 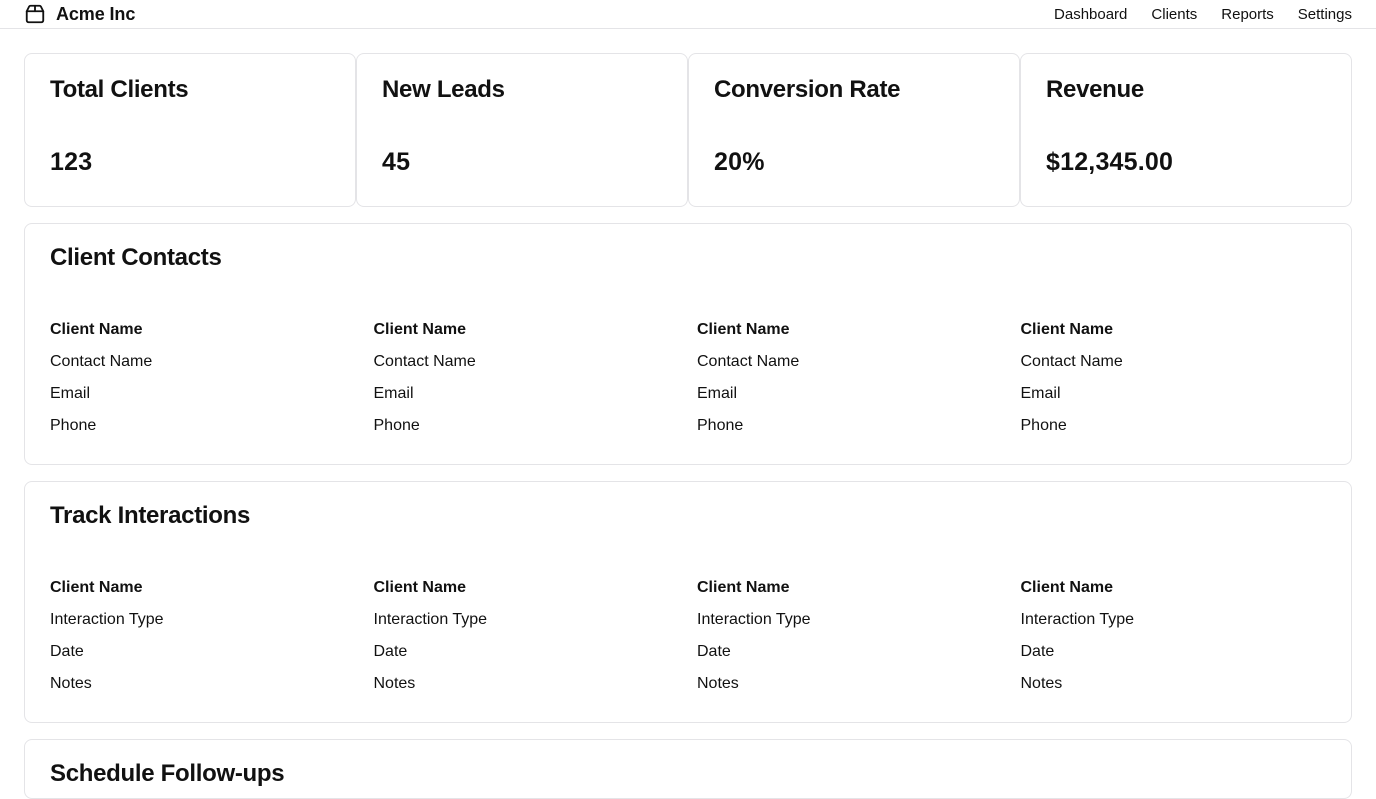 I want to click on stat-card-total-clients: Total Clients 123, so click(x=190, y=130).